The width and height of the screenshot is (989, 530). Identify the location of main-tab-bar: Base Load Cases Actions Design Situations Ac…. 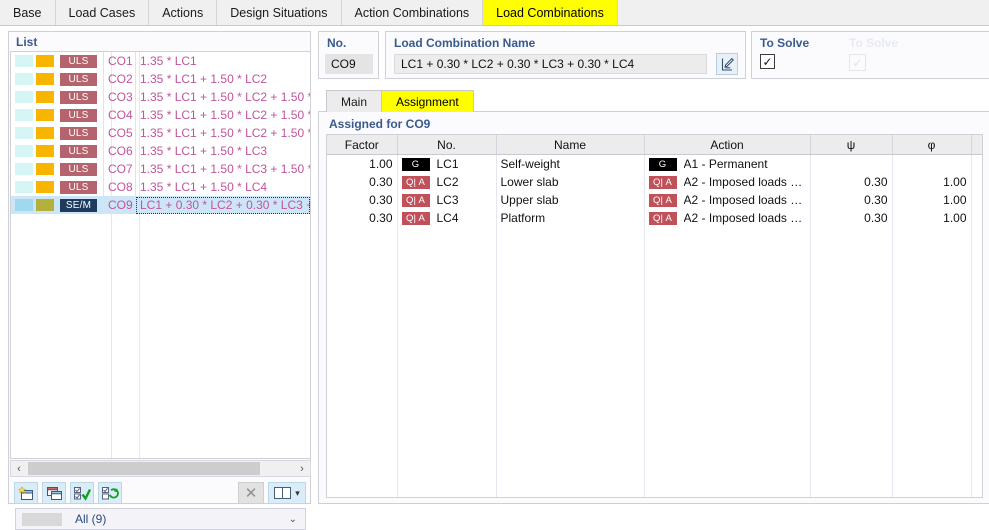
(494, 13).